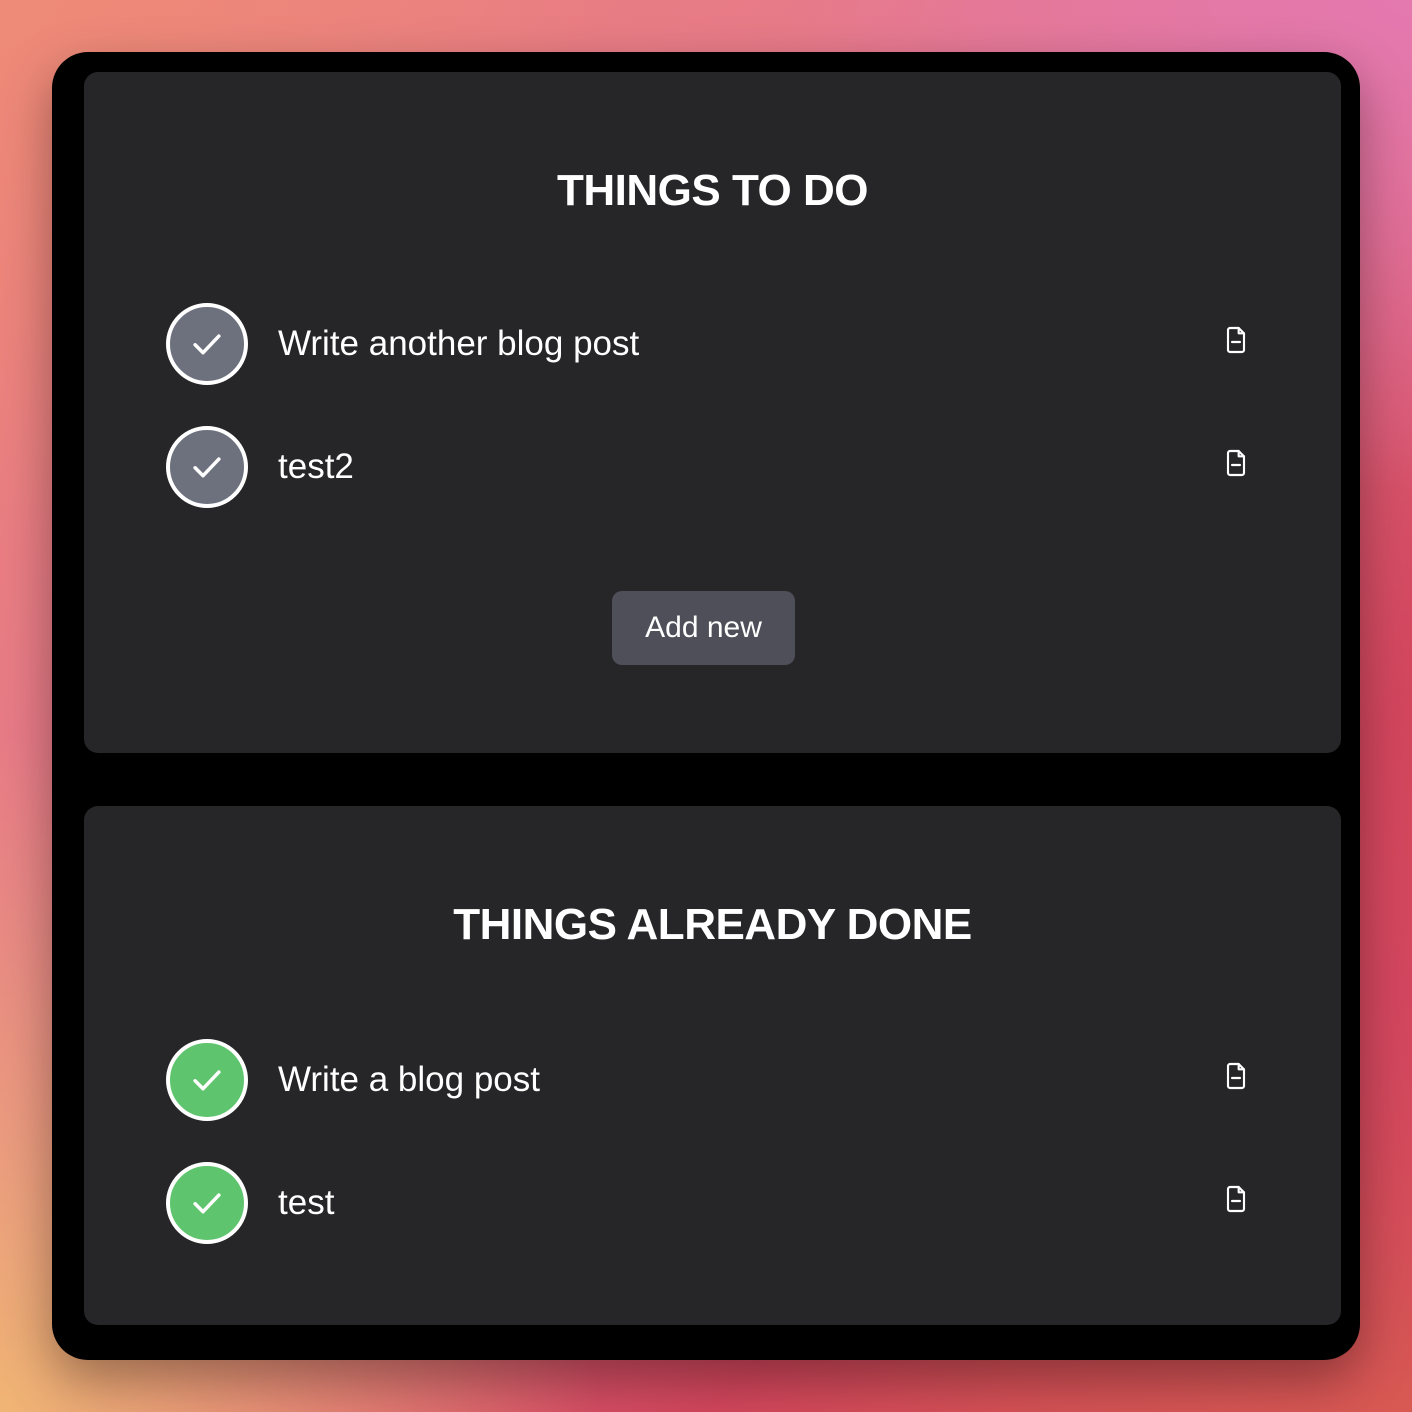 Image resolution: width=1412 pixels, height=1412 pixels. I want to click on task-label: Write another blog post, so click(459, 343).